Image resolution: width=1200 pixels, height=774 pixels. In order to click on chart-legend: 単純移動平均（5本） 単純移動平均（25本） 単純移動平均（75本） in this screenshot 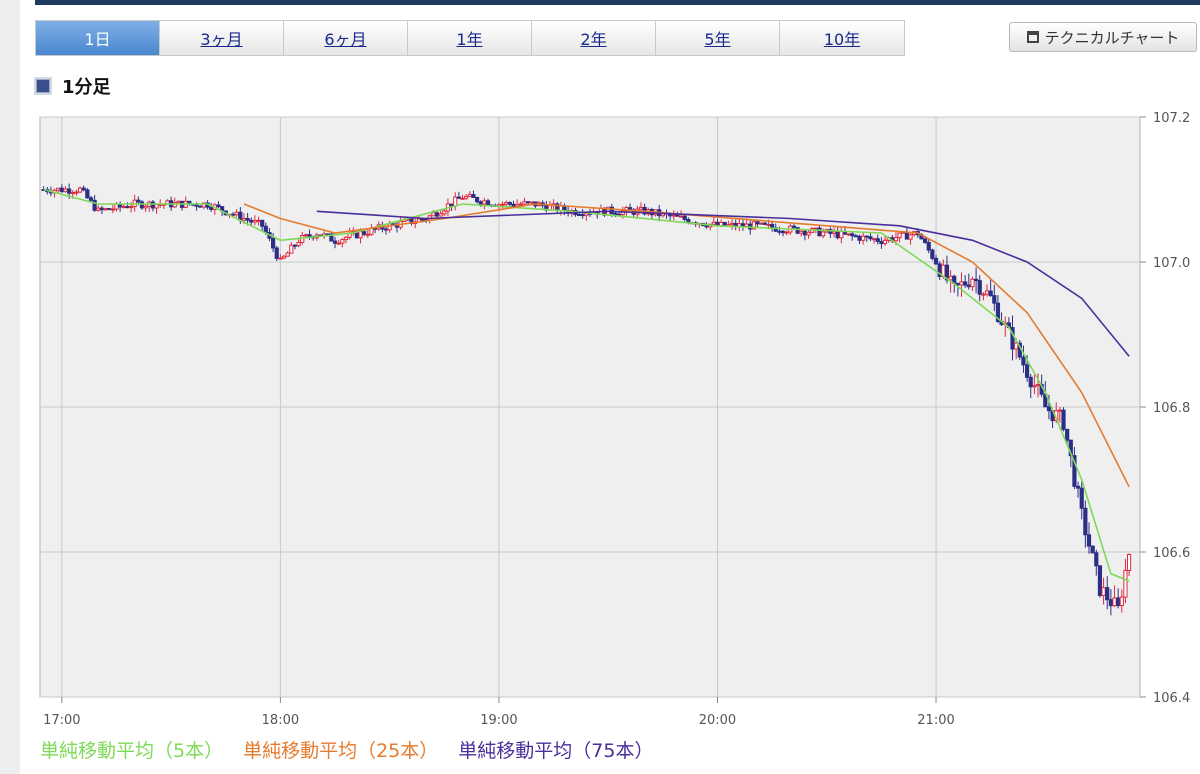, I will do `click(346, 749)`.